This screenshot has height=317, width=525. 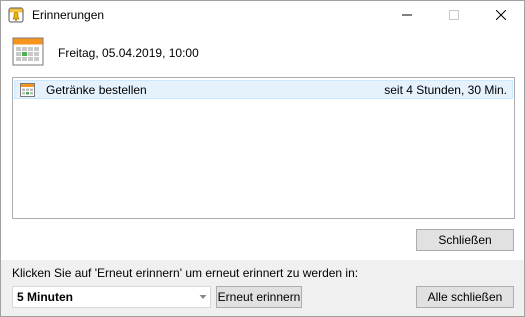 What do you see at coordinates (111, 297) in the screenshot?
I see `snooze-duration-select: 5 Minuten` at bounding box center [111, 297].